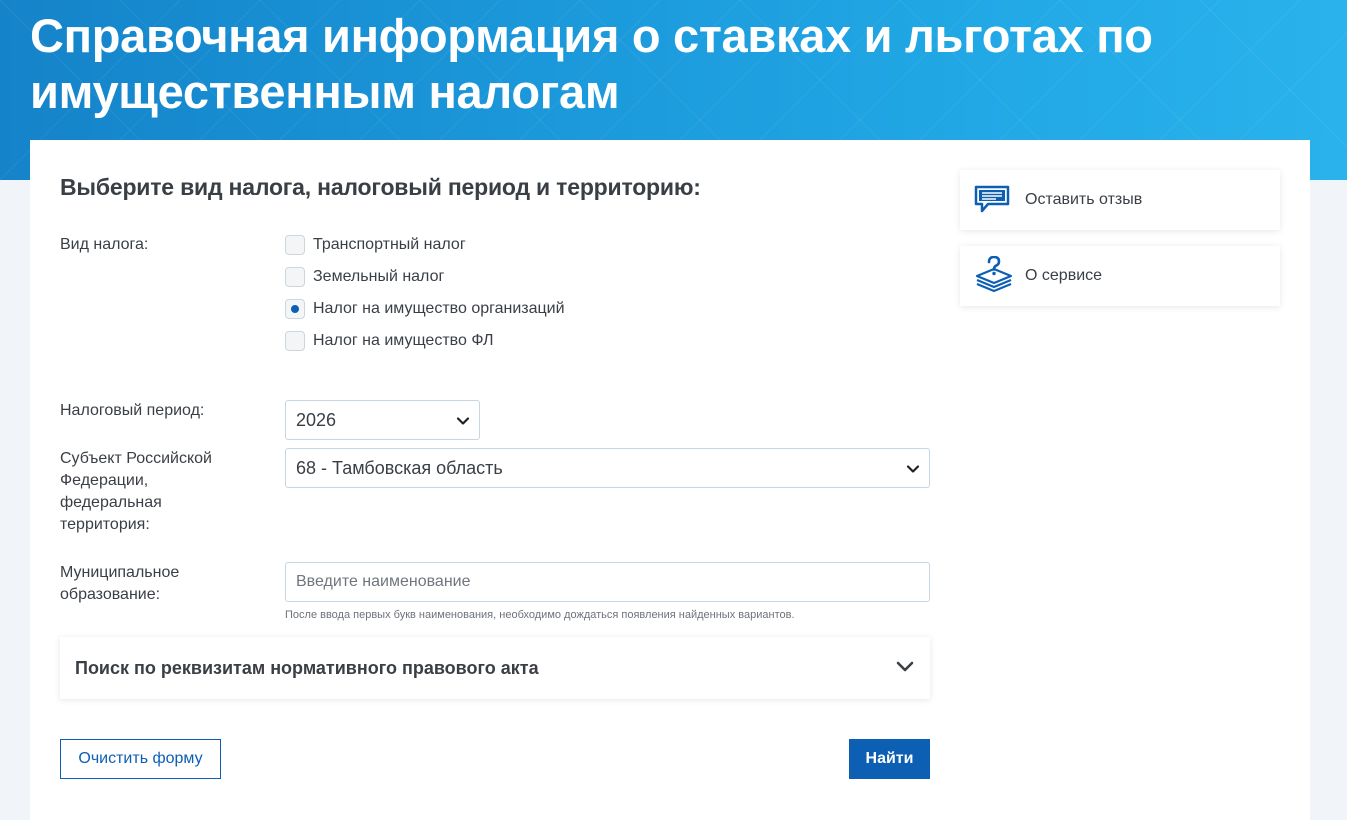 Image resolution: width=1347 pixels, height=820 pixels. What do you see at coordinates (382, 420) in the screenshot?
I see `tax-period-select: 2026` at bounding box center [382, 420].